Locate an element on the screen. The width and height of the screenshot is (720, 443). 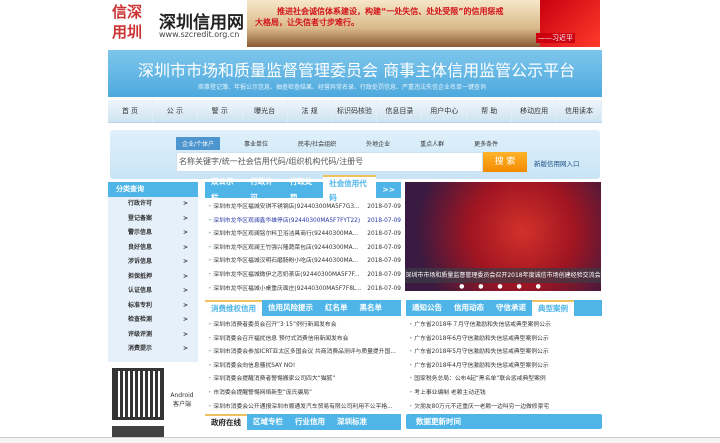
nav-item: 帮 助 is located at coordinates (490, 111).